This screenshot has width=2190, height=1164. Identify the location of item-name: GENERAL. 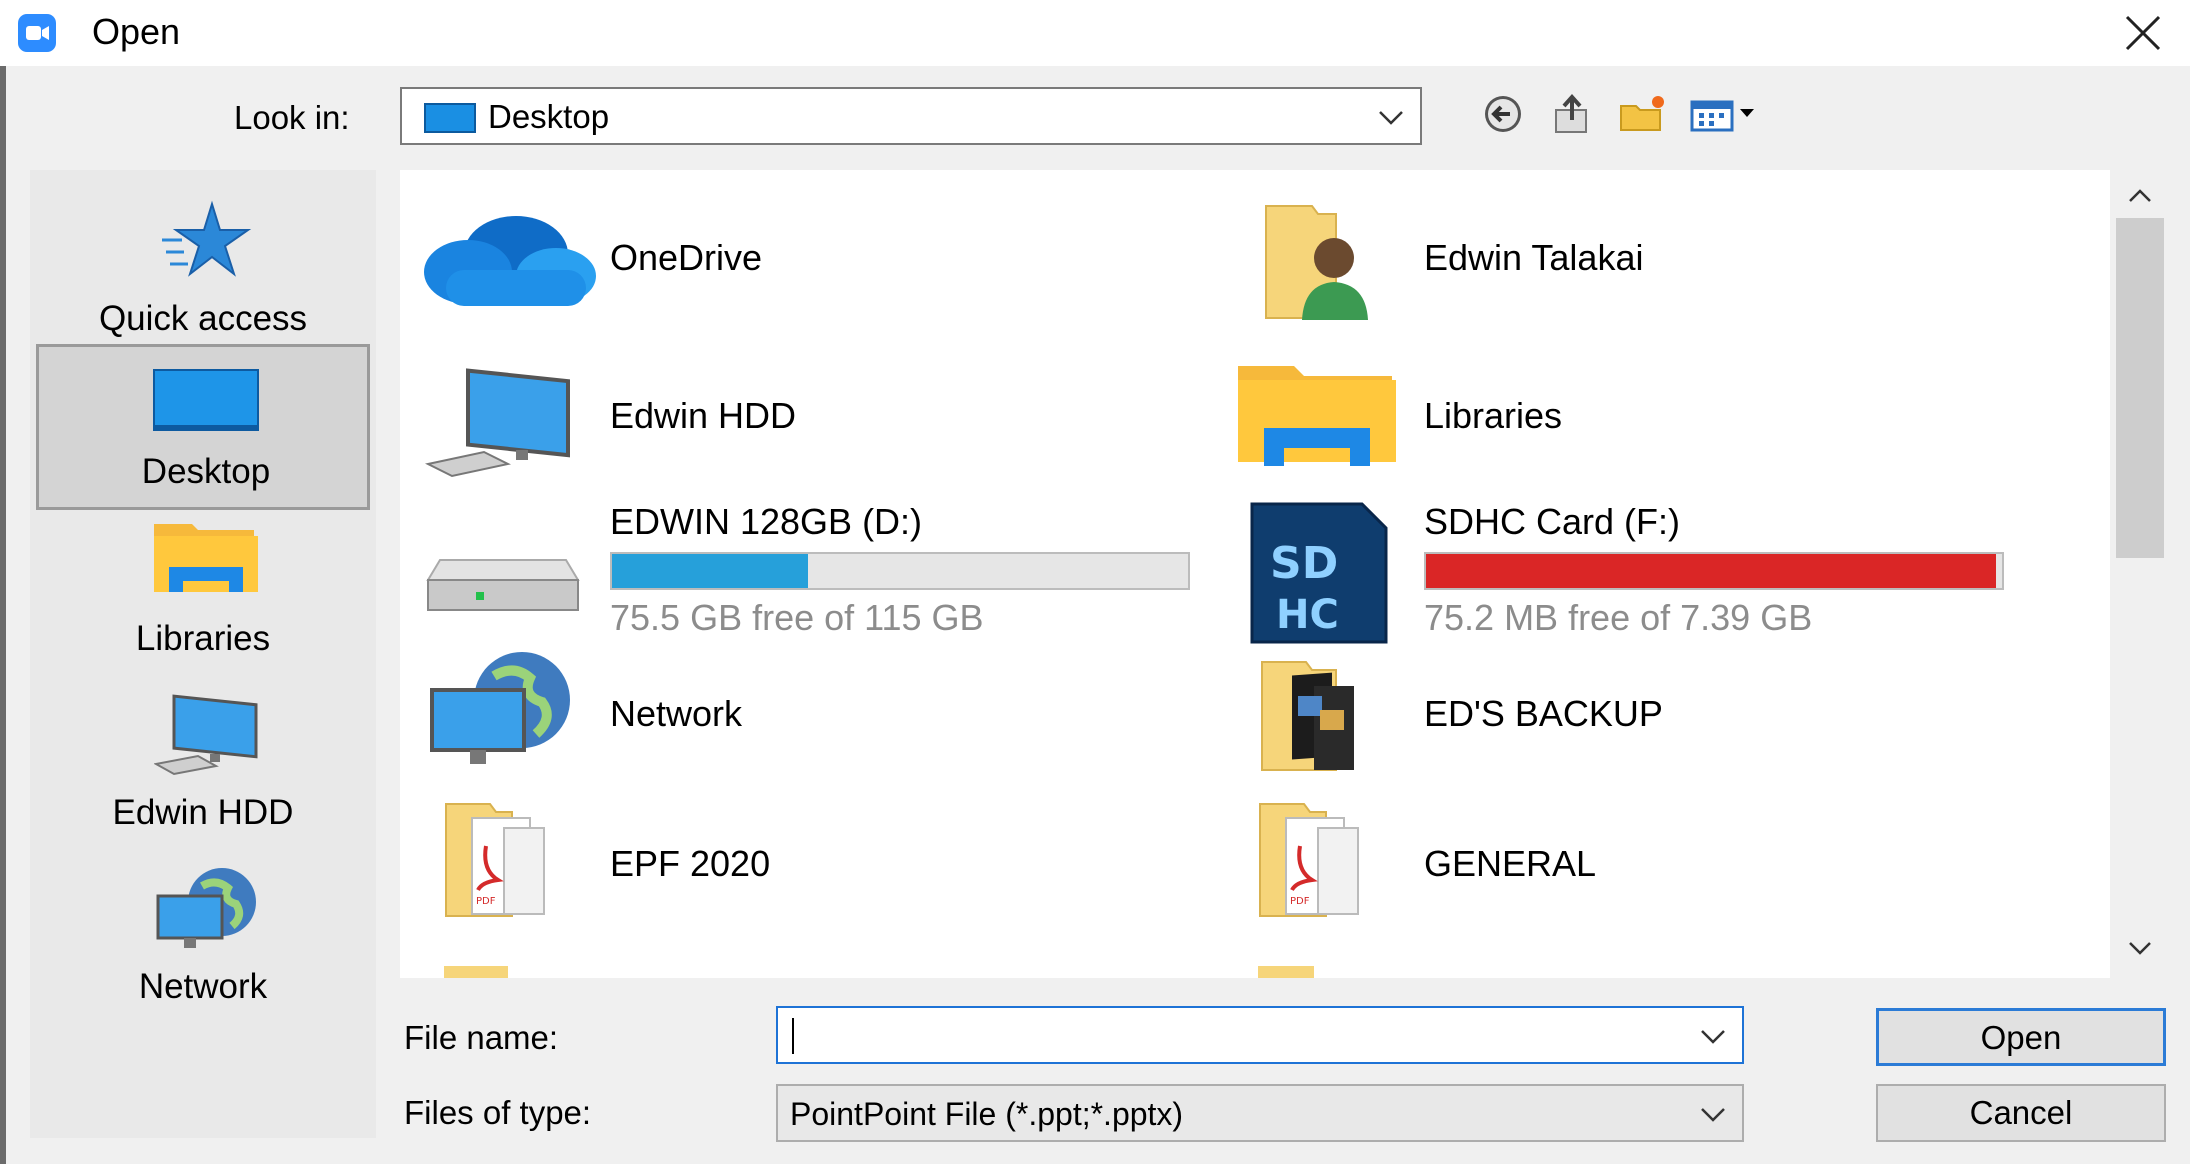
(1510, 863).